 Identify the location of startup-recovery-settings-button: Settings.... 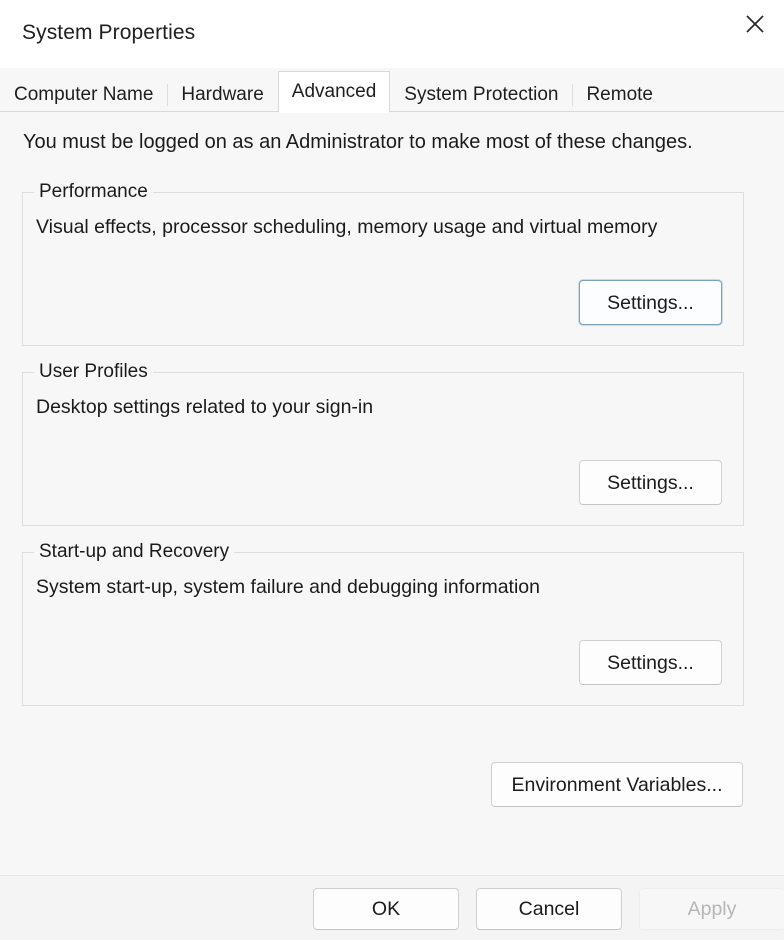
(650, 662).